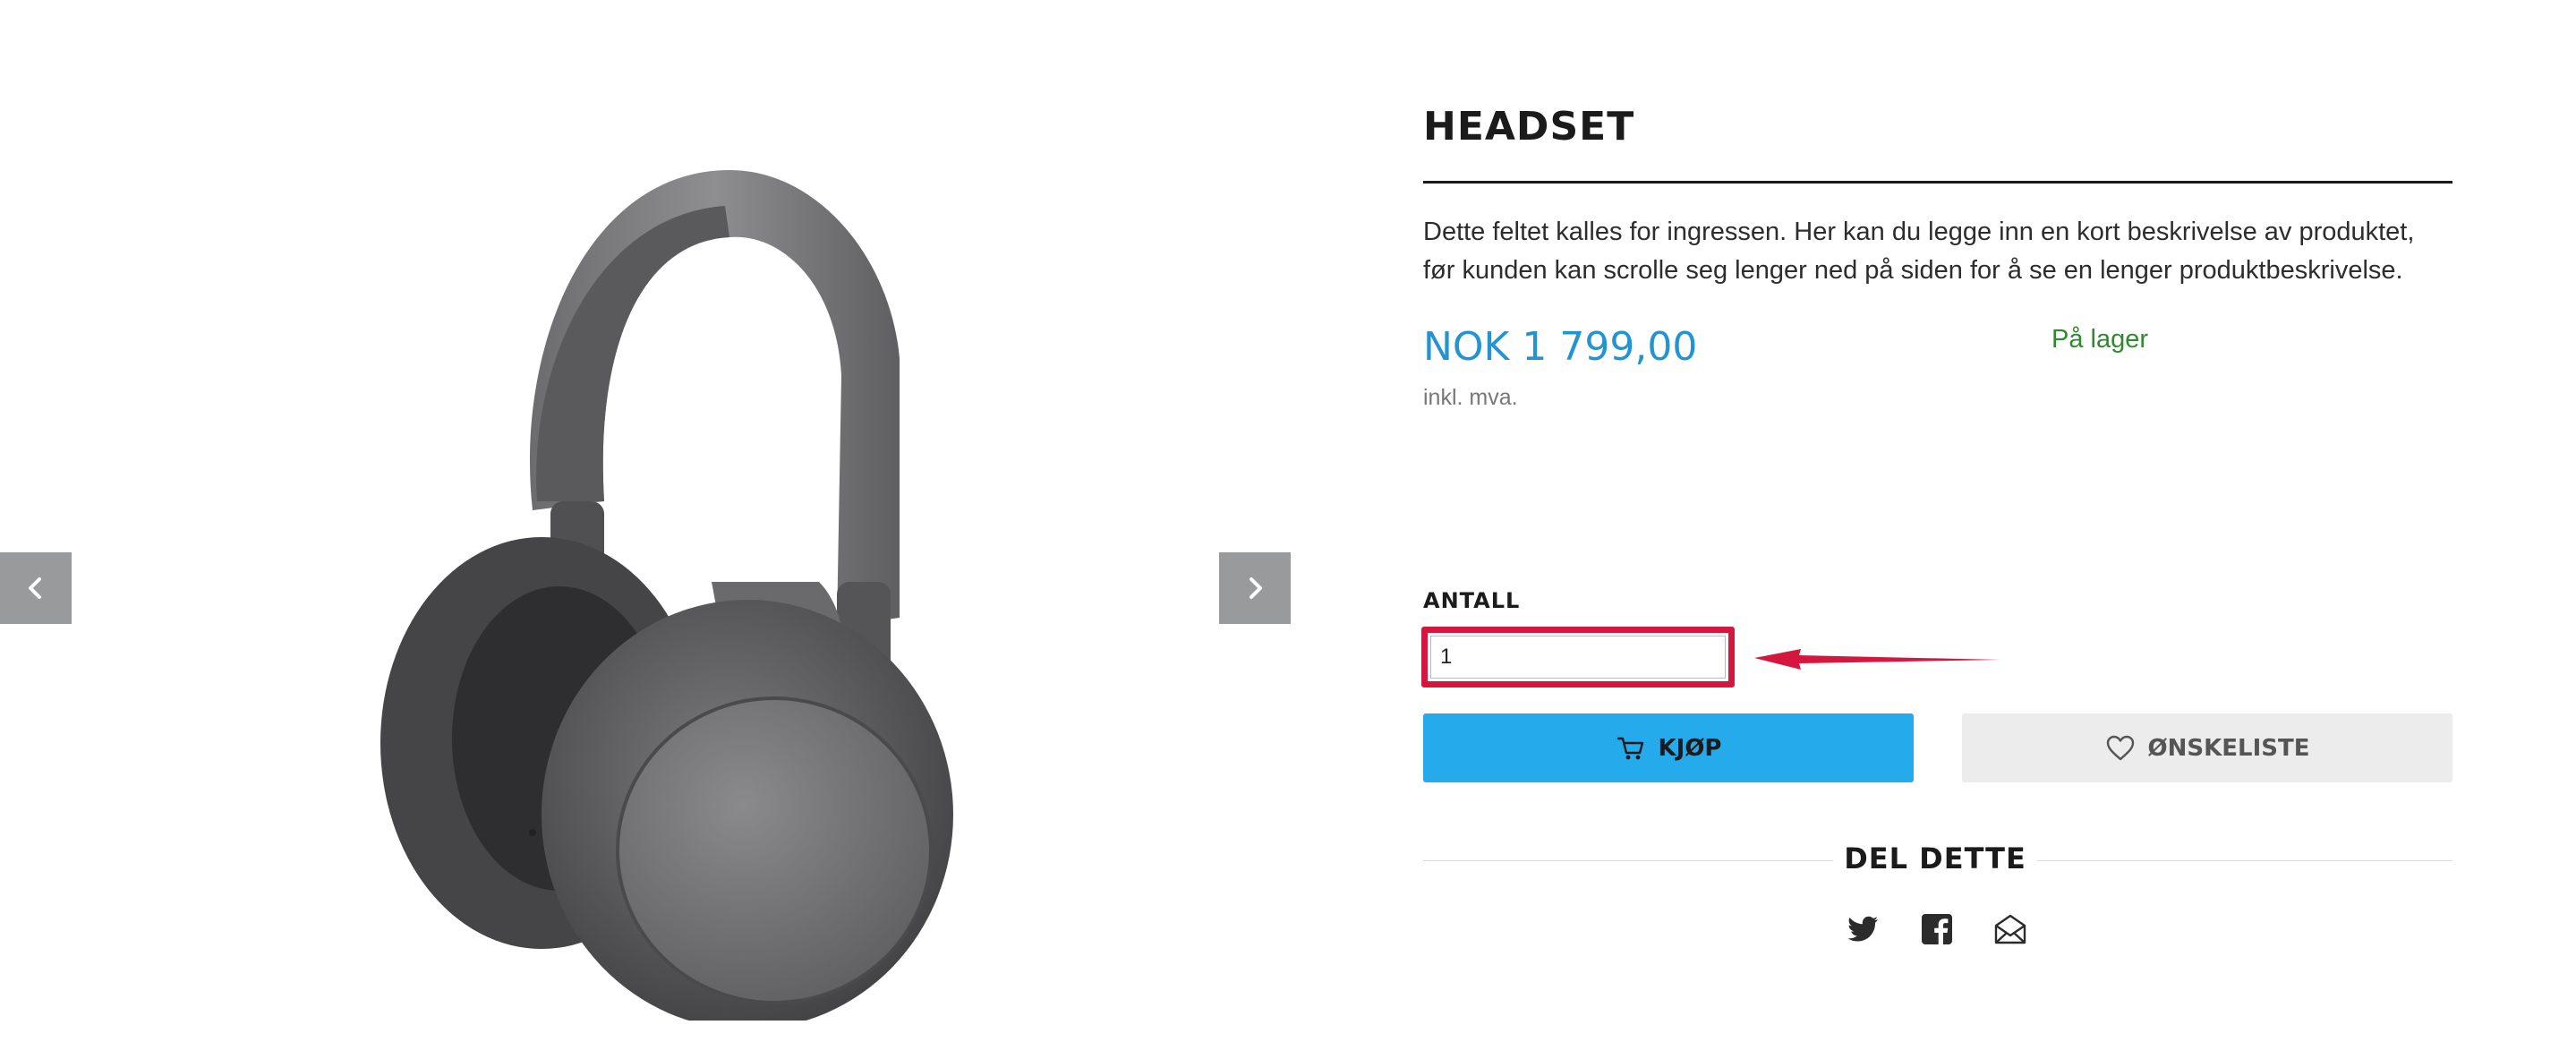  I want to click on buy-button-label: KJØP, so click(1690, 748).